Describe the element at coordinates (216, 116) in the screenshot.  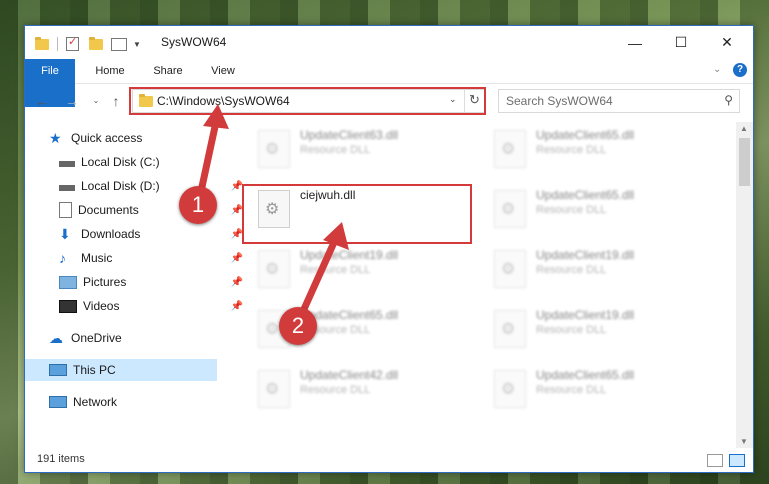
I see `arrow-1-head` at that location.